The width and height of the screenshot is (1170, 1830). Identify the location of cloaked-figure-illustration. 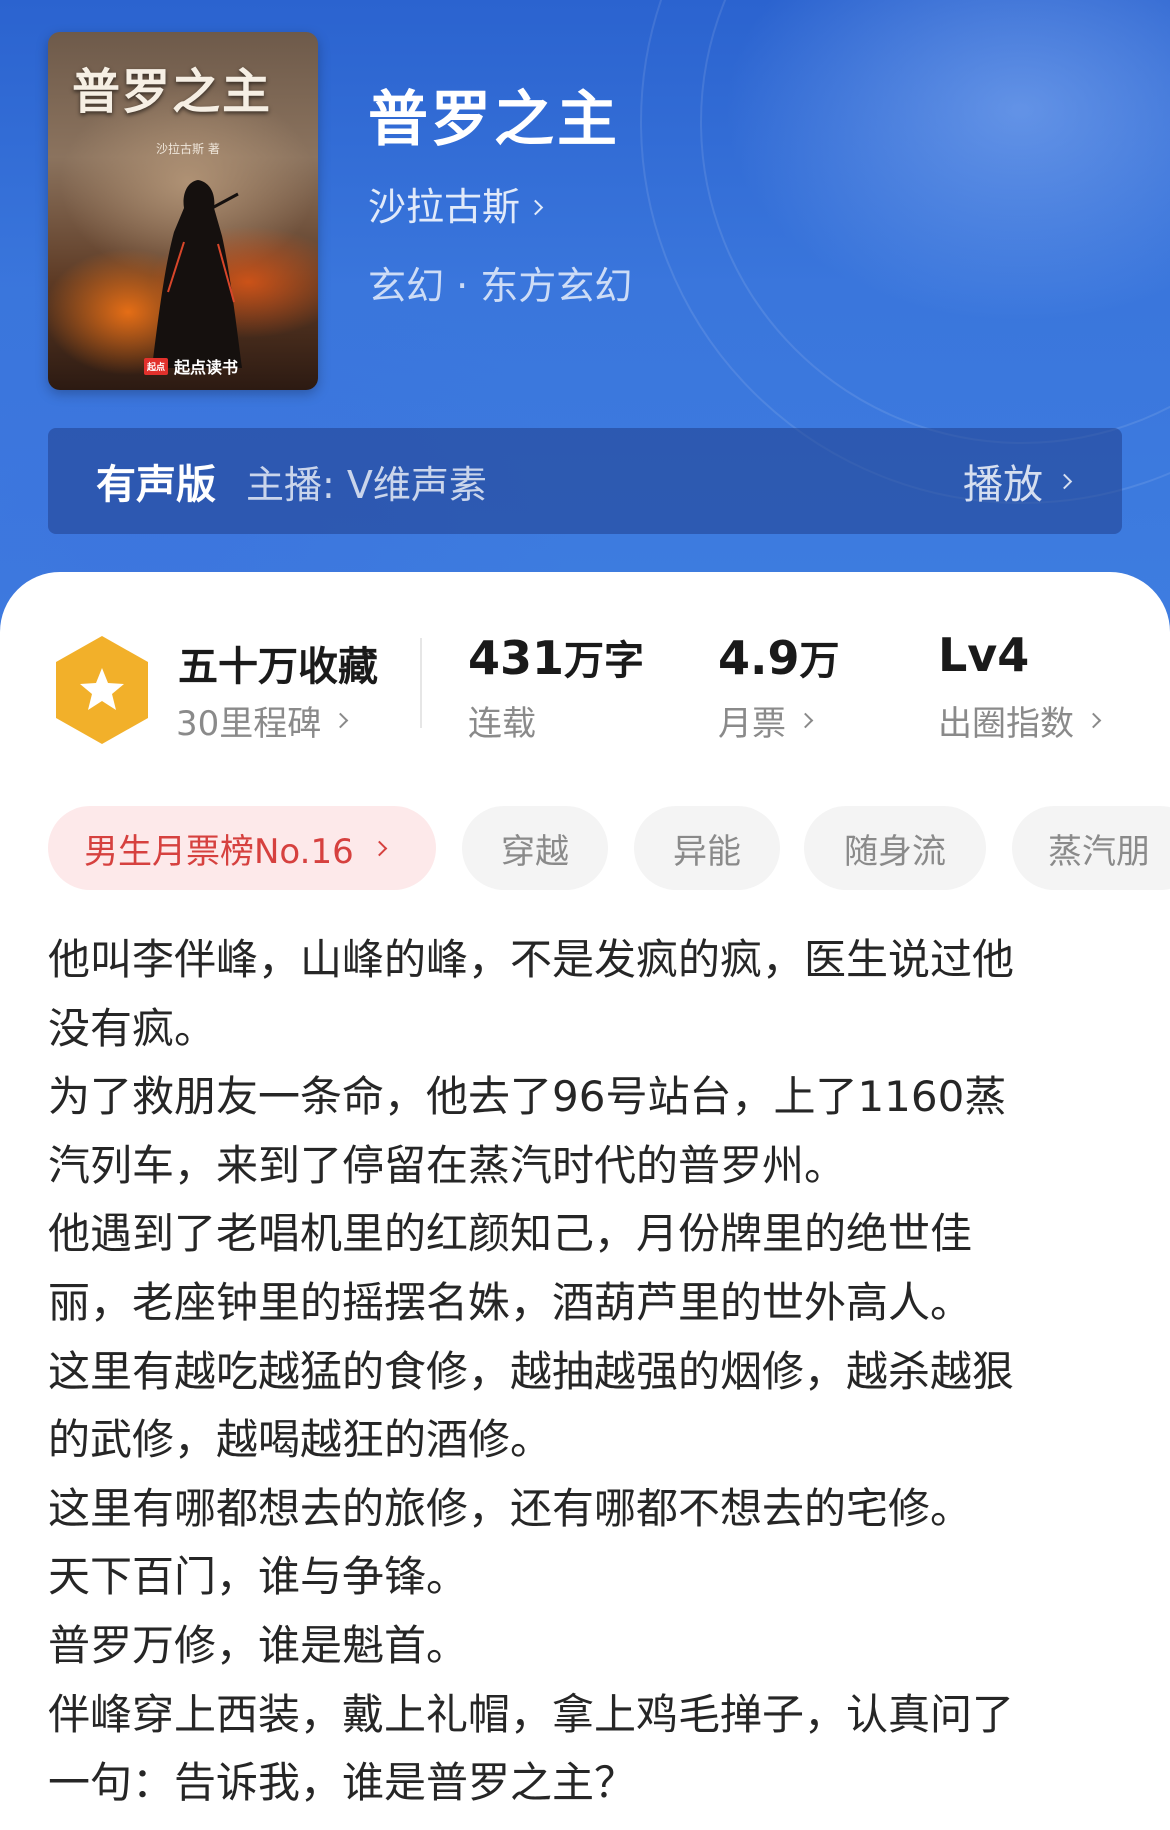
(197, 274).